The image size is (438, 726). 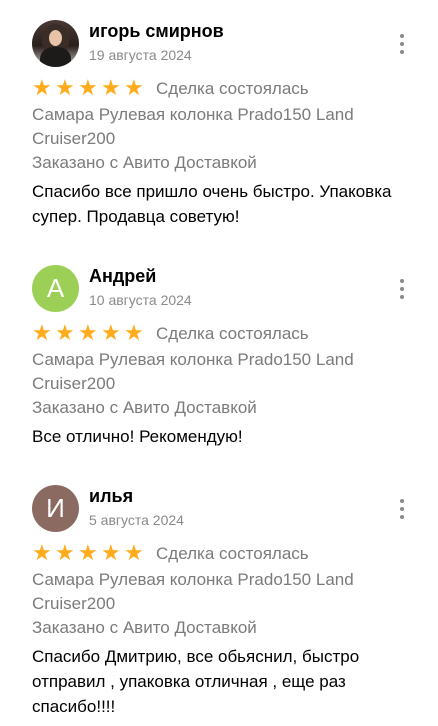 I want to click on review-date: 5 августа 2024, so click(x=136, y=520).